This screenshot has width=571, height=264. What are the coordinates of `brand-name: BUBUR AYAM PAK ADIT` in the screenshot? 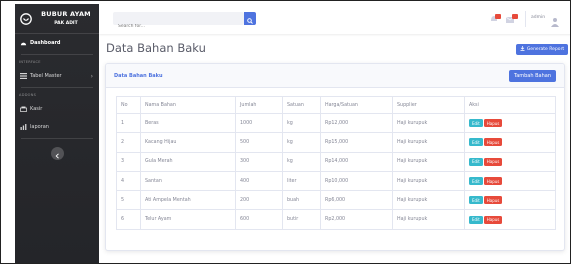 It's located at (66, 18).